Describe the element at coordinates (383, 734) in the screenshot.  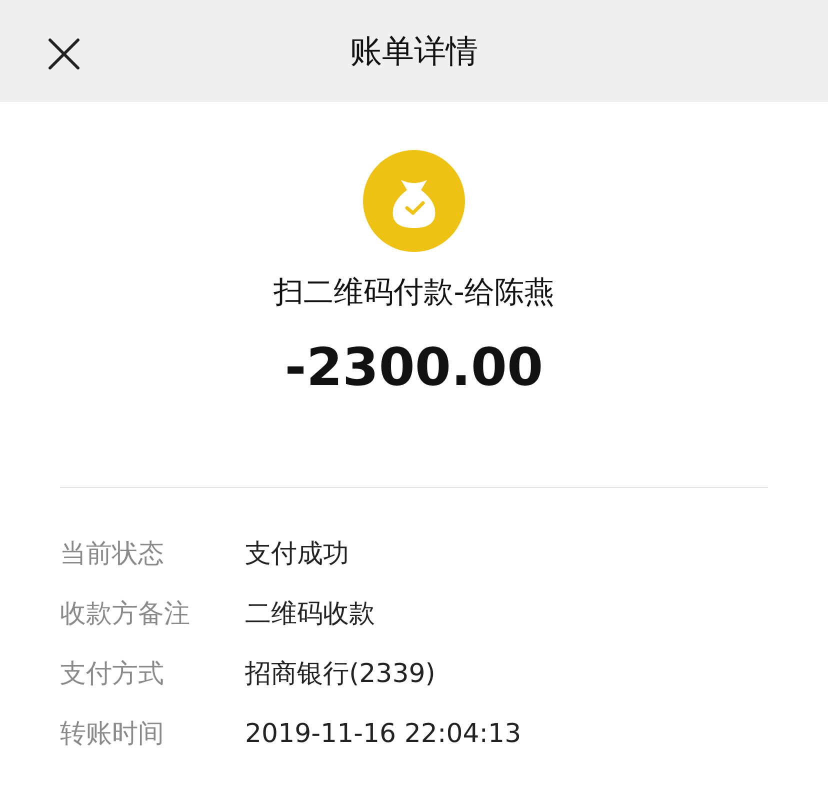
I see `detail-value: 2019-11-16 22:04:13` at that location.